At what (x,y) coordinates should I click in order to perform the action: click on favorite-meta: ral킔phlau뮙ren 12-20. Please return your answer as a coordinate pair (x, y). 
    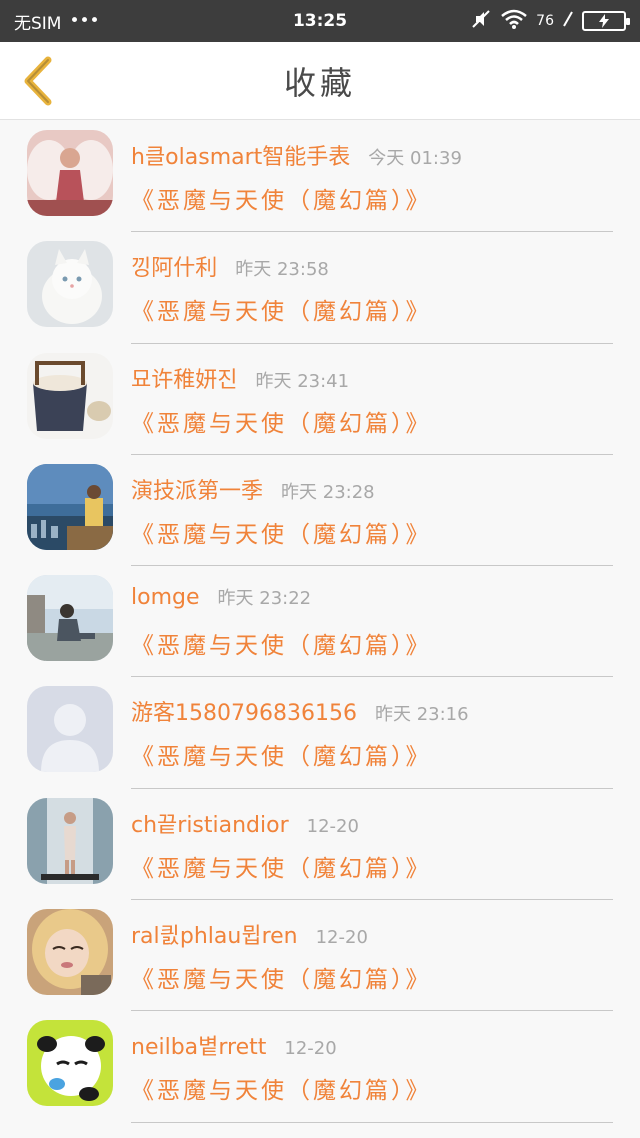
    Looking at the image, I should click on (249, 934).